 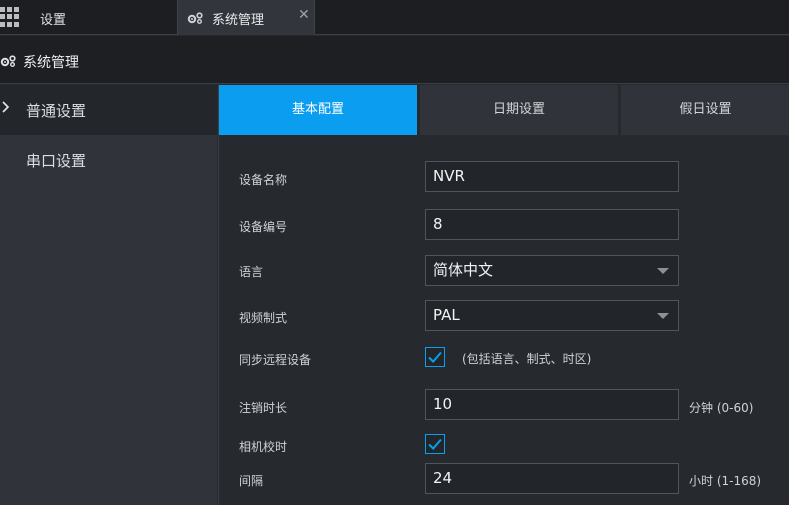 What do you see at coordinates (238, 20) in the screenshot?
I see `tab-label: 系统管理` at bounding box center [238, 20].